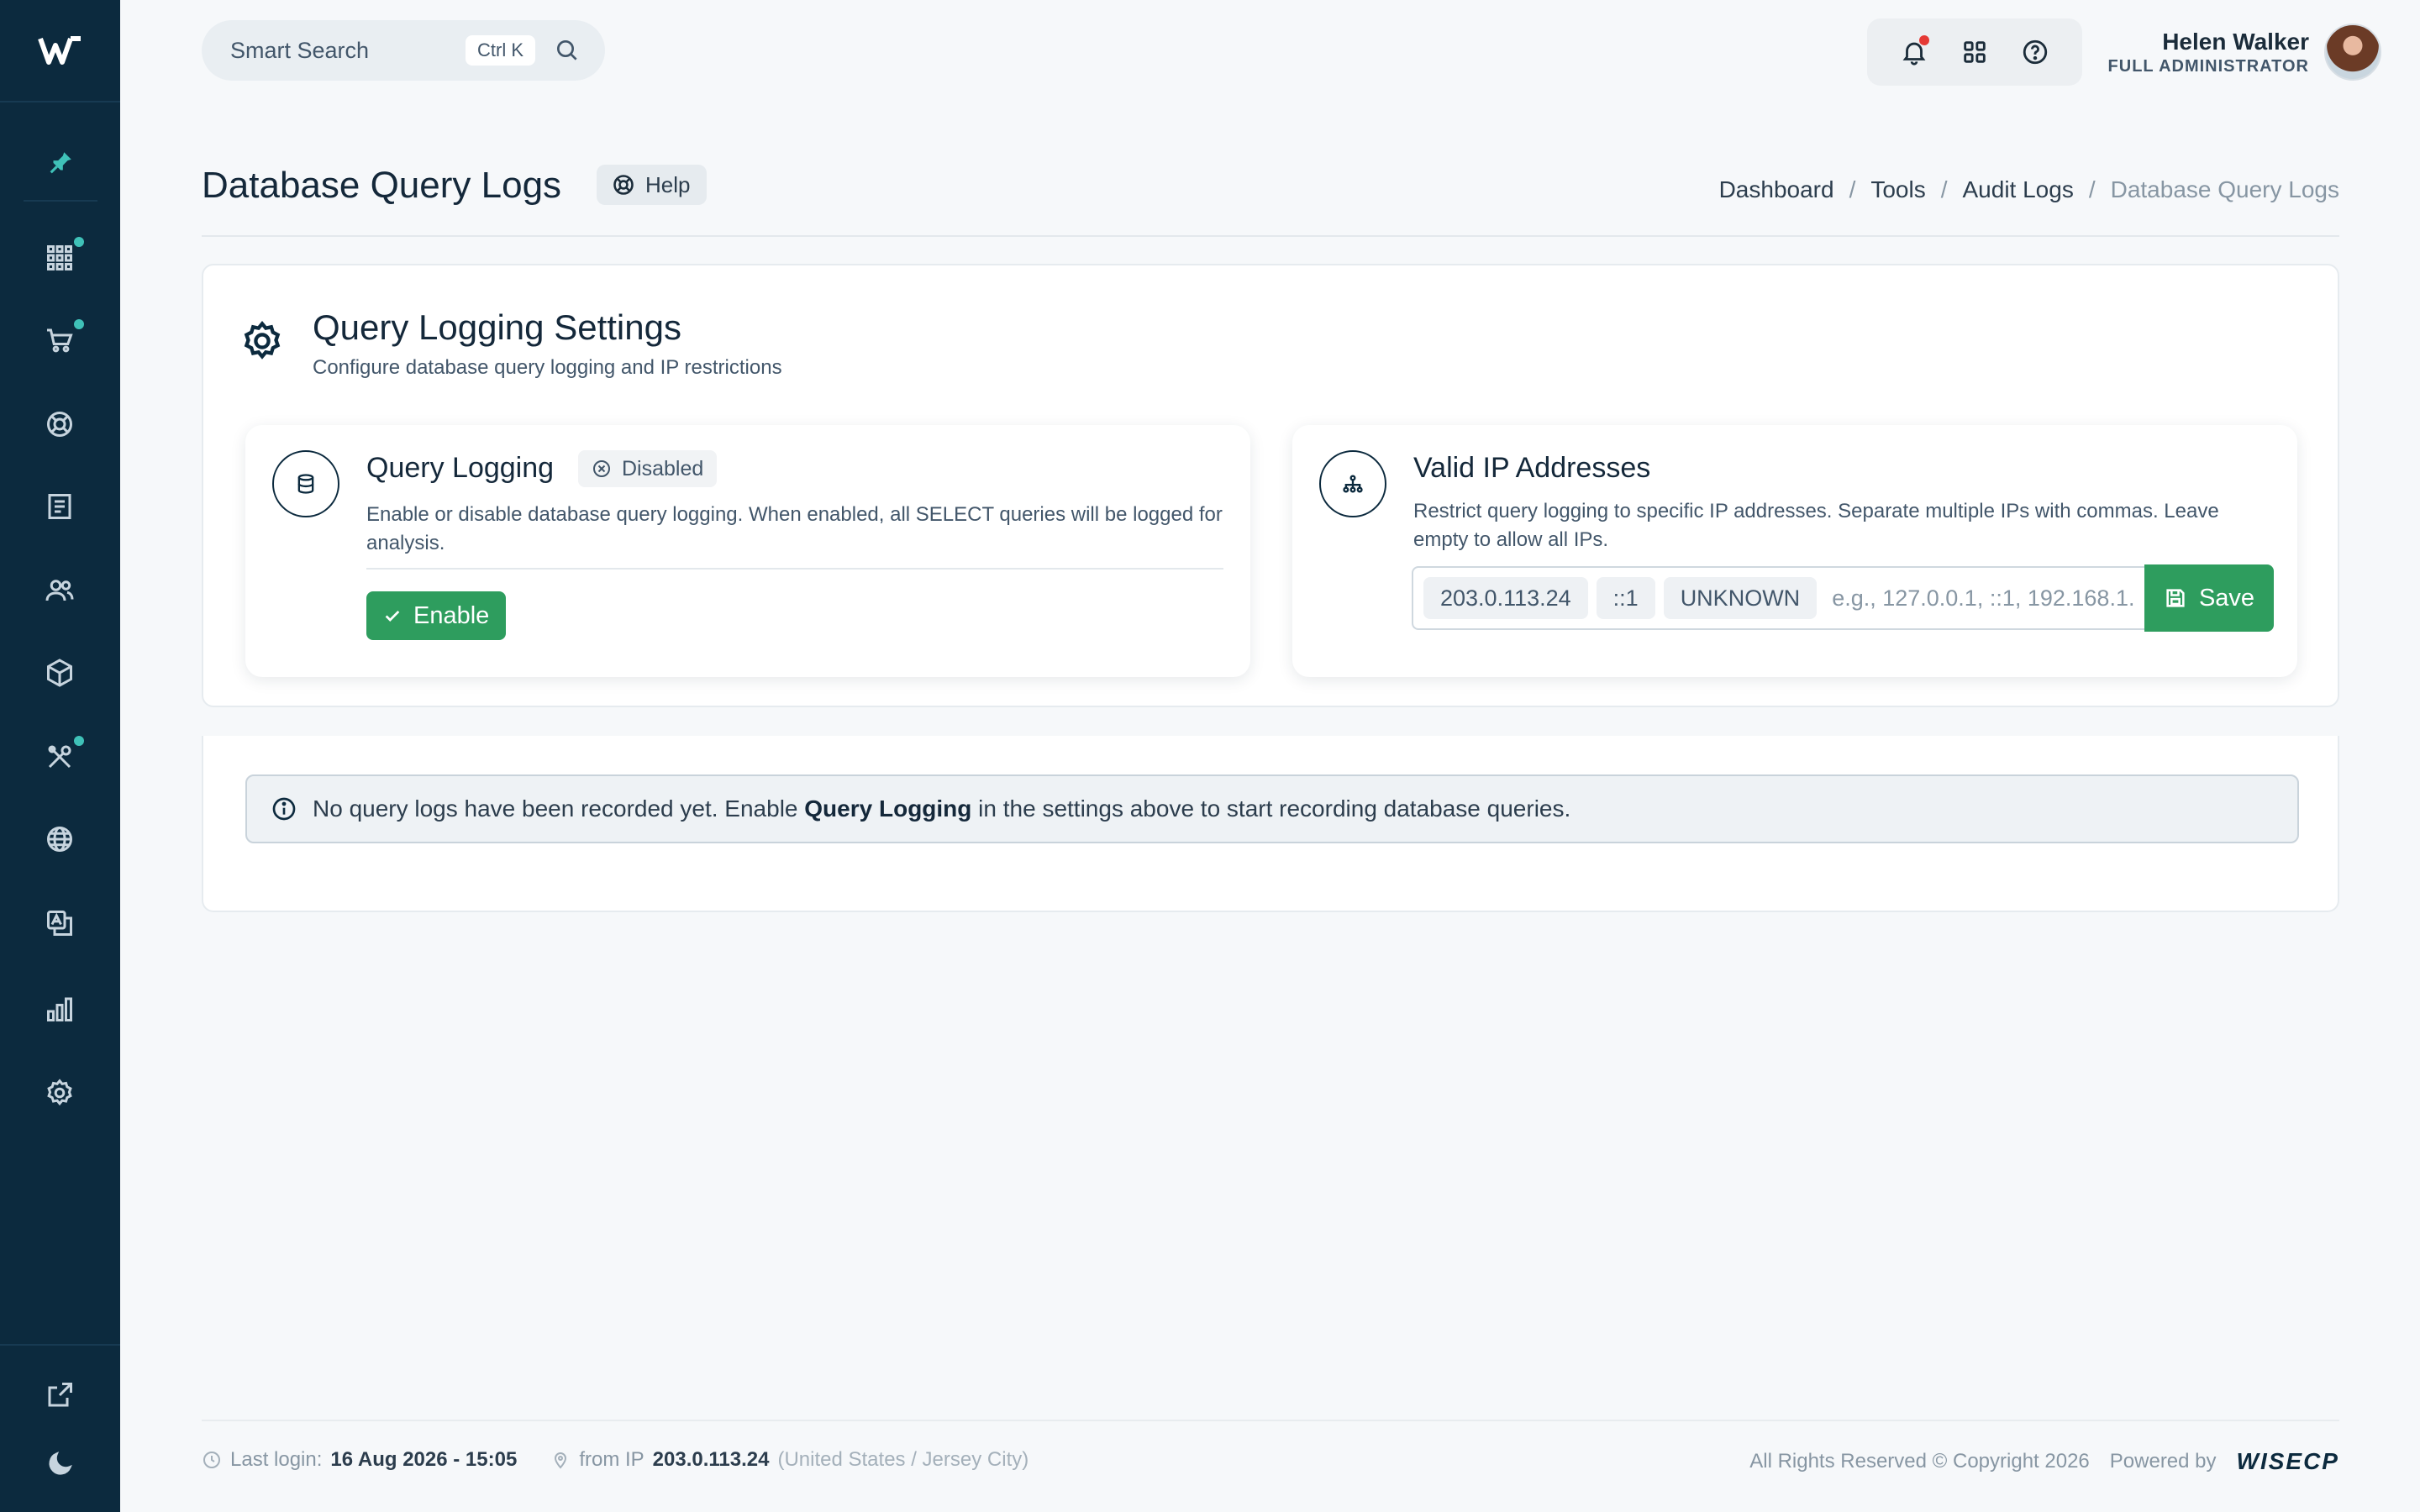  What do you see at coordinates (382, 185) in the screenshot?
I see `page-title: Database Query Logs` at bounding box center [382, 185].